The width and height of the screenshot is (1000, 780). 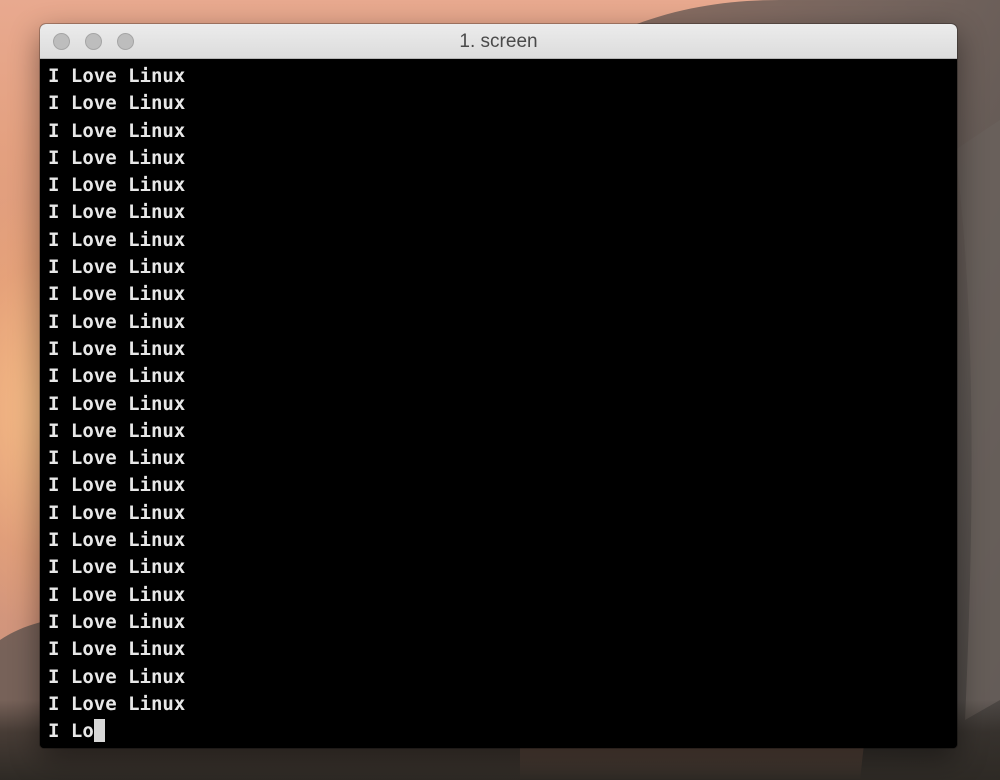 What do you see at coordinates (502, 731) in the screenshot?
I see `terminal-prompt-line: I Lo` at bounding box center [502, 731].